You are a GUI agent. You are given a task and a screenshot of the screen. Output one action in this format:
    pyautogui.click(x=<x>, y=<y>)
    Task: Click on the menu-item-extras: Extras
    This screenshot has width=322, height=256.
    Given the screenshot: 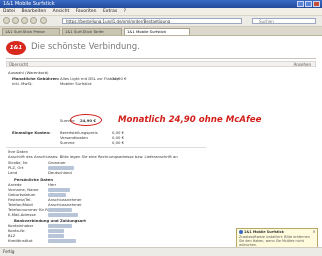 What is the action you would take?
    pyautogui.click(x=110, y=11)
    